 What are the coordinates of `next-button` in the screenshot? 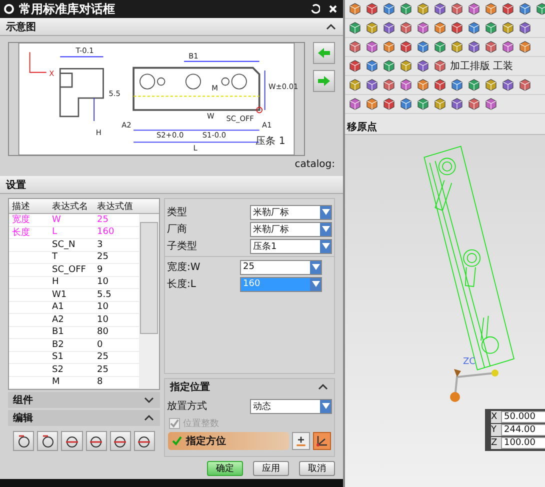 It's located at (324, 81).